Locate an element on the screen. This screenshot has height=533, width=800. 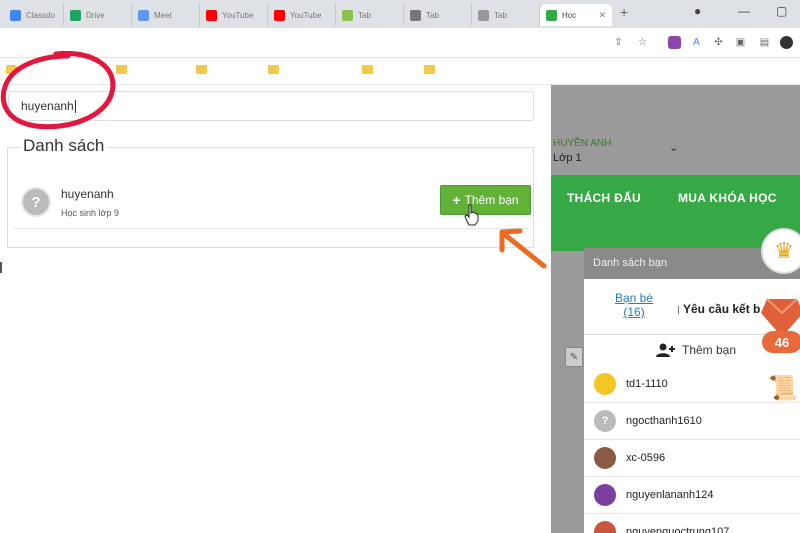
minimize-icon: — is located at coordinates (744, 11).